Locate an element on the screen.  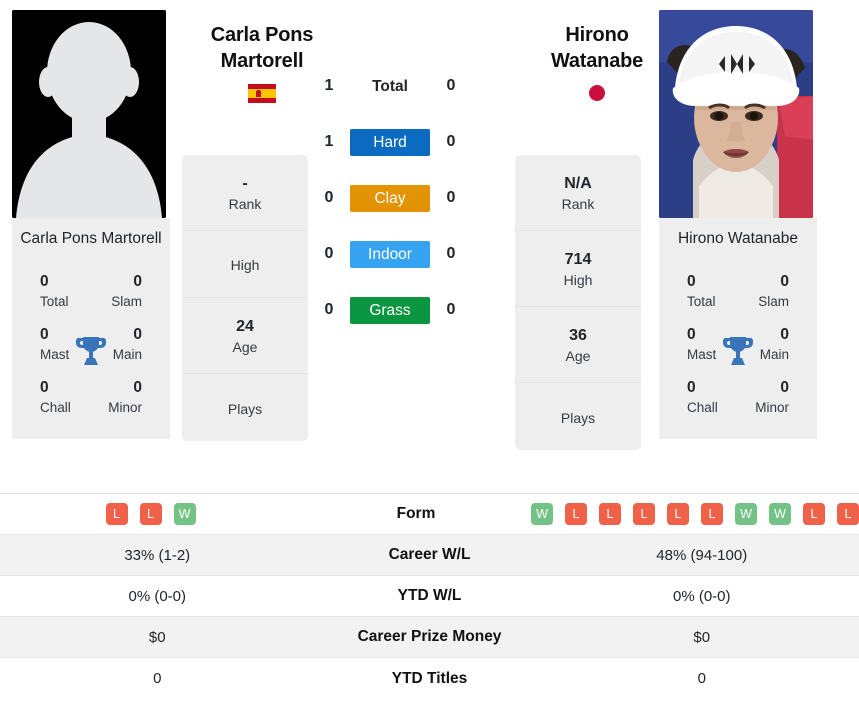
right-ytd-titles: 0 is located at coordinates (701, 678).